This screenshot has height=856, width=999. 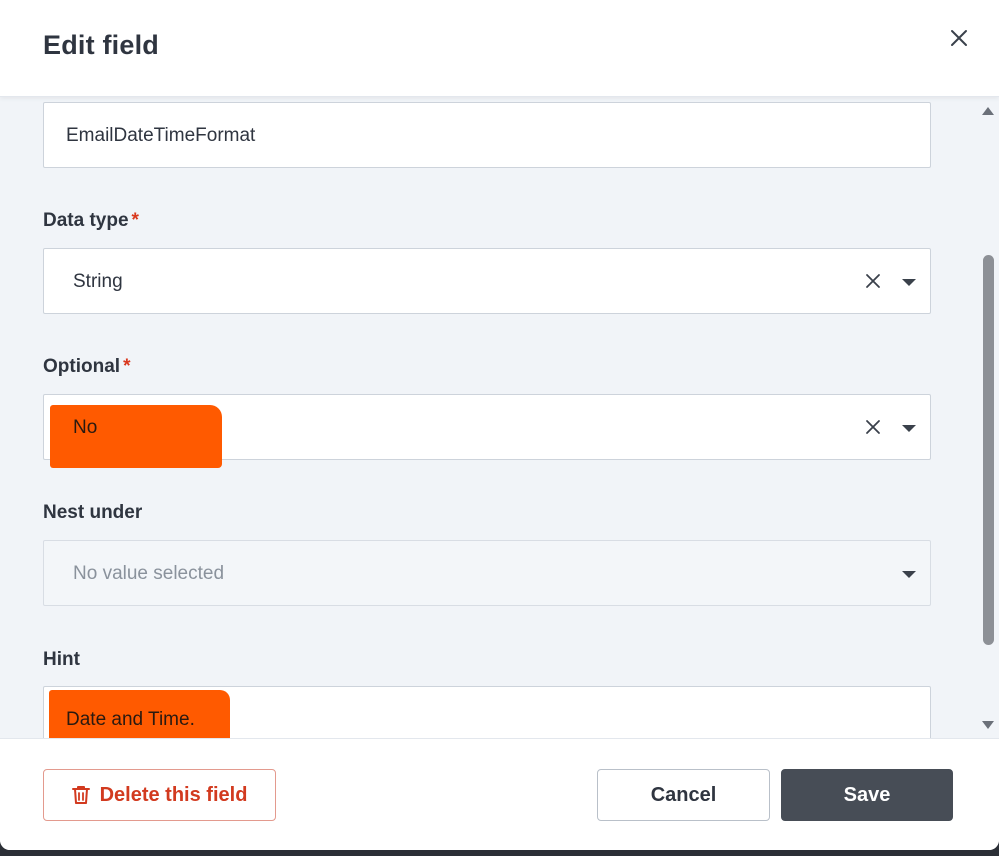 What do you see at coordinates (487, 712) in the screenshot?
I see `hint-input: Date and Time.` at bounding box center [487, 712].